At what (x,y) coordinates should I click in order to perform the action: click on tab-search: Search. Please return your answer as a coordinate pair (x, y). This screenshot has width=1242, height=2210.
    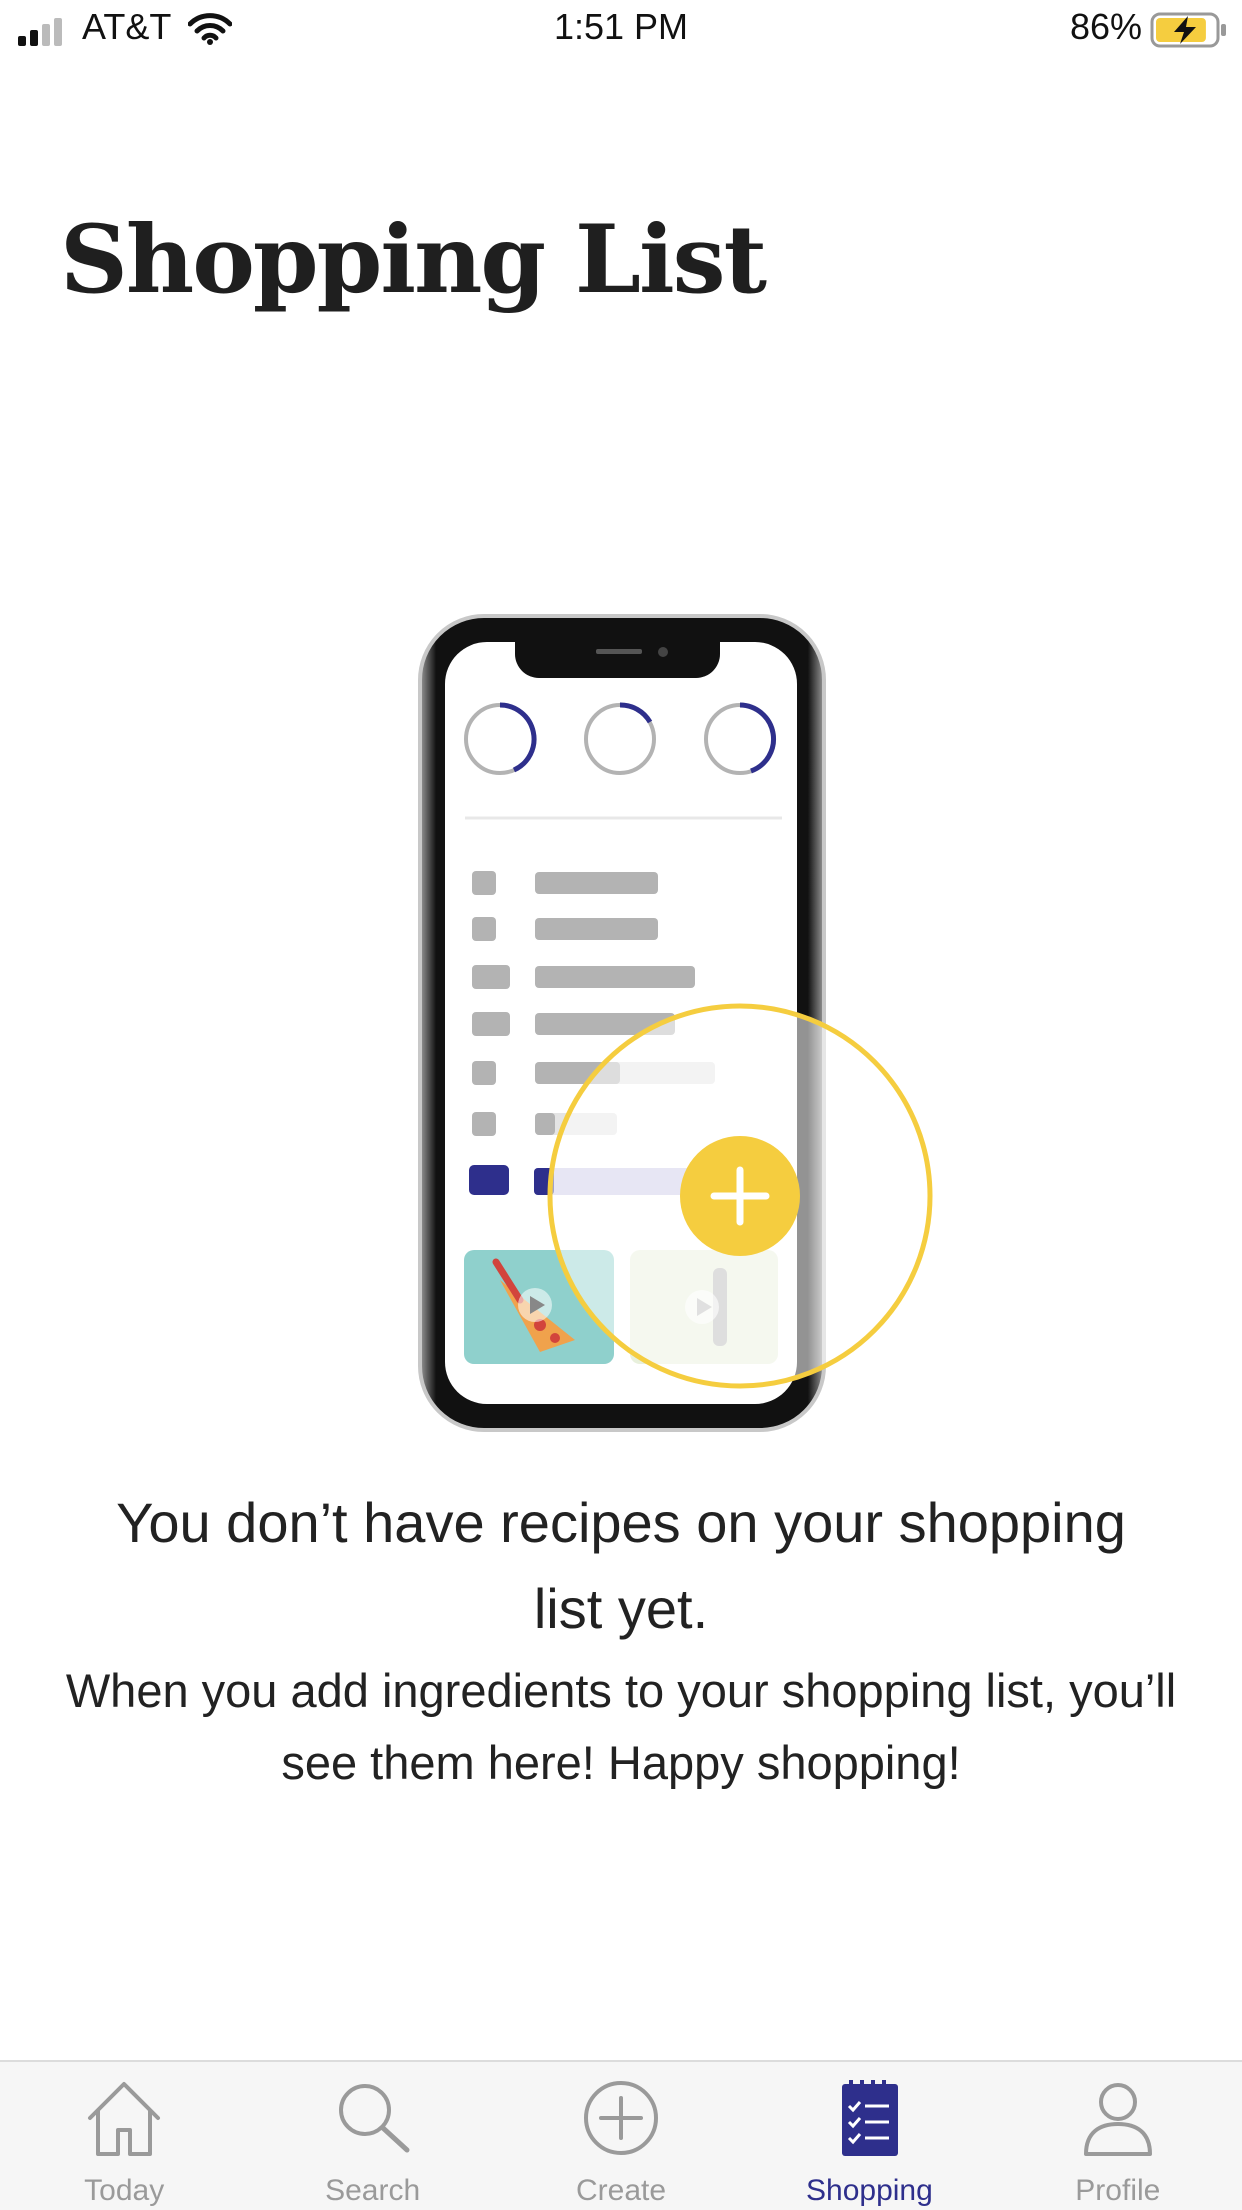
    Looking at the image, I should click on (372, 2136).